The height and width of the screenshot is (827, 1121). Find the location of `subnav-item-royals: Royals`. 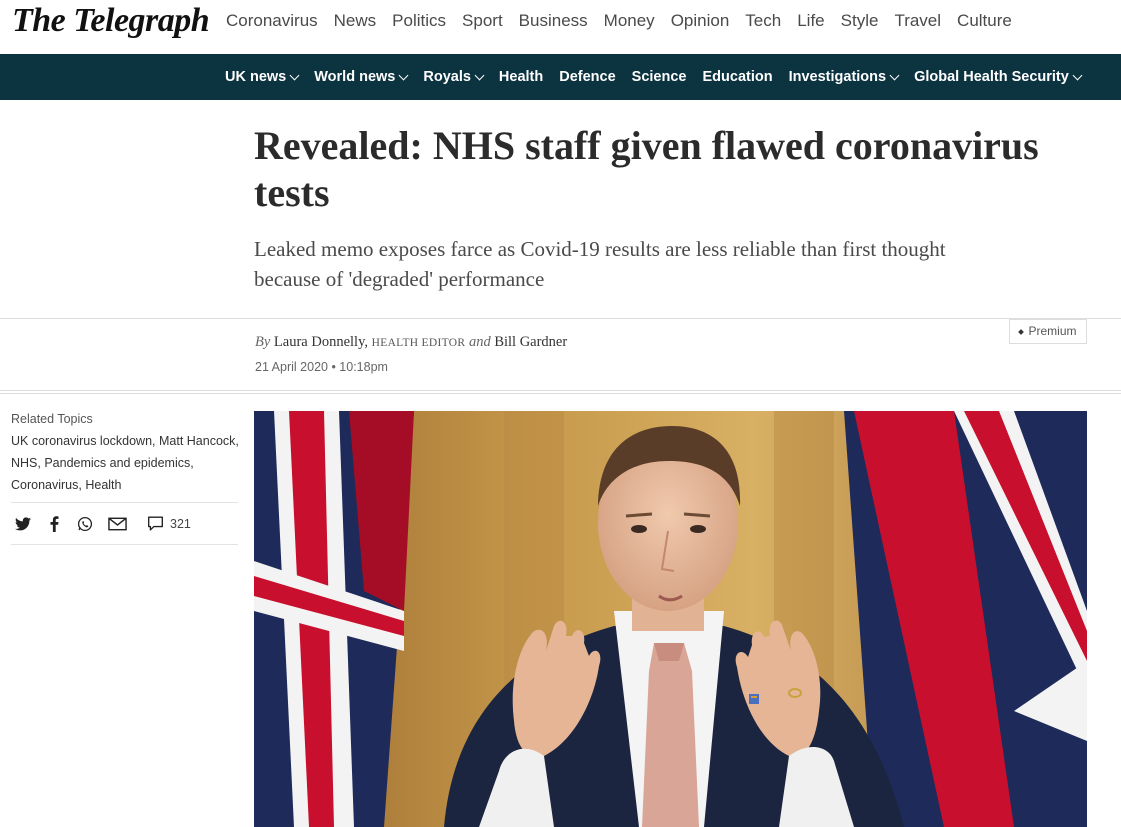

subnav-item-royals: Royals is located at coordinates (454, 77).